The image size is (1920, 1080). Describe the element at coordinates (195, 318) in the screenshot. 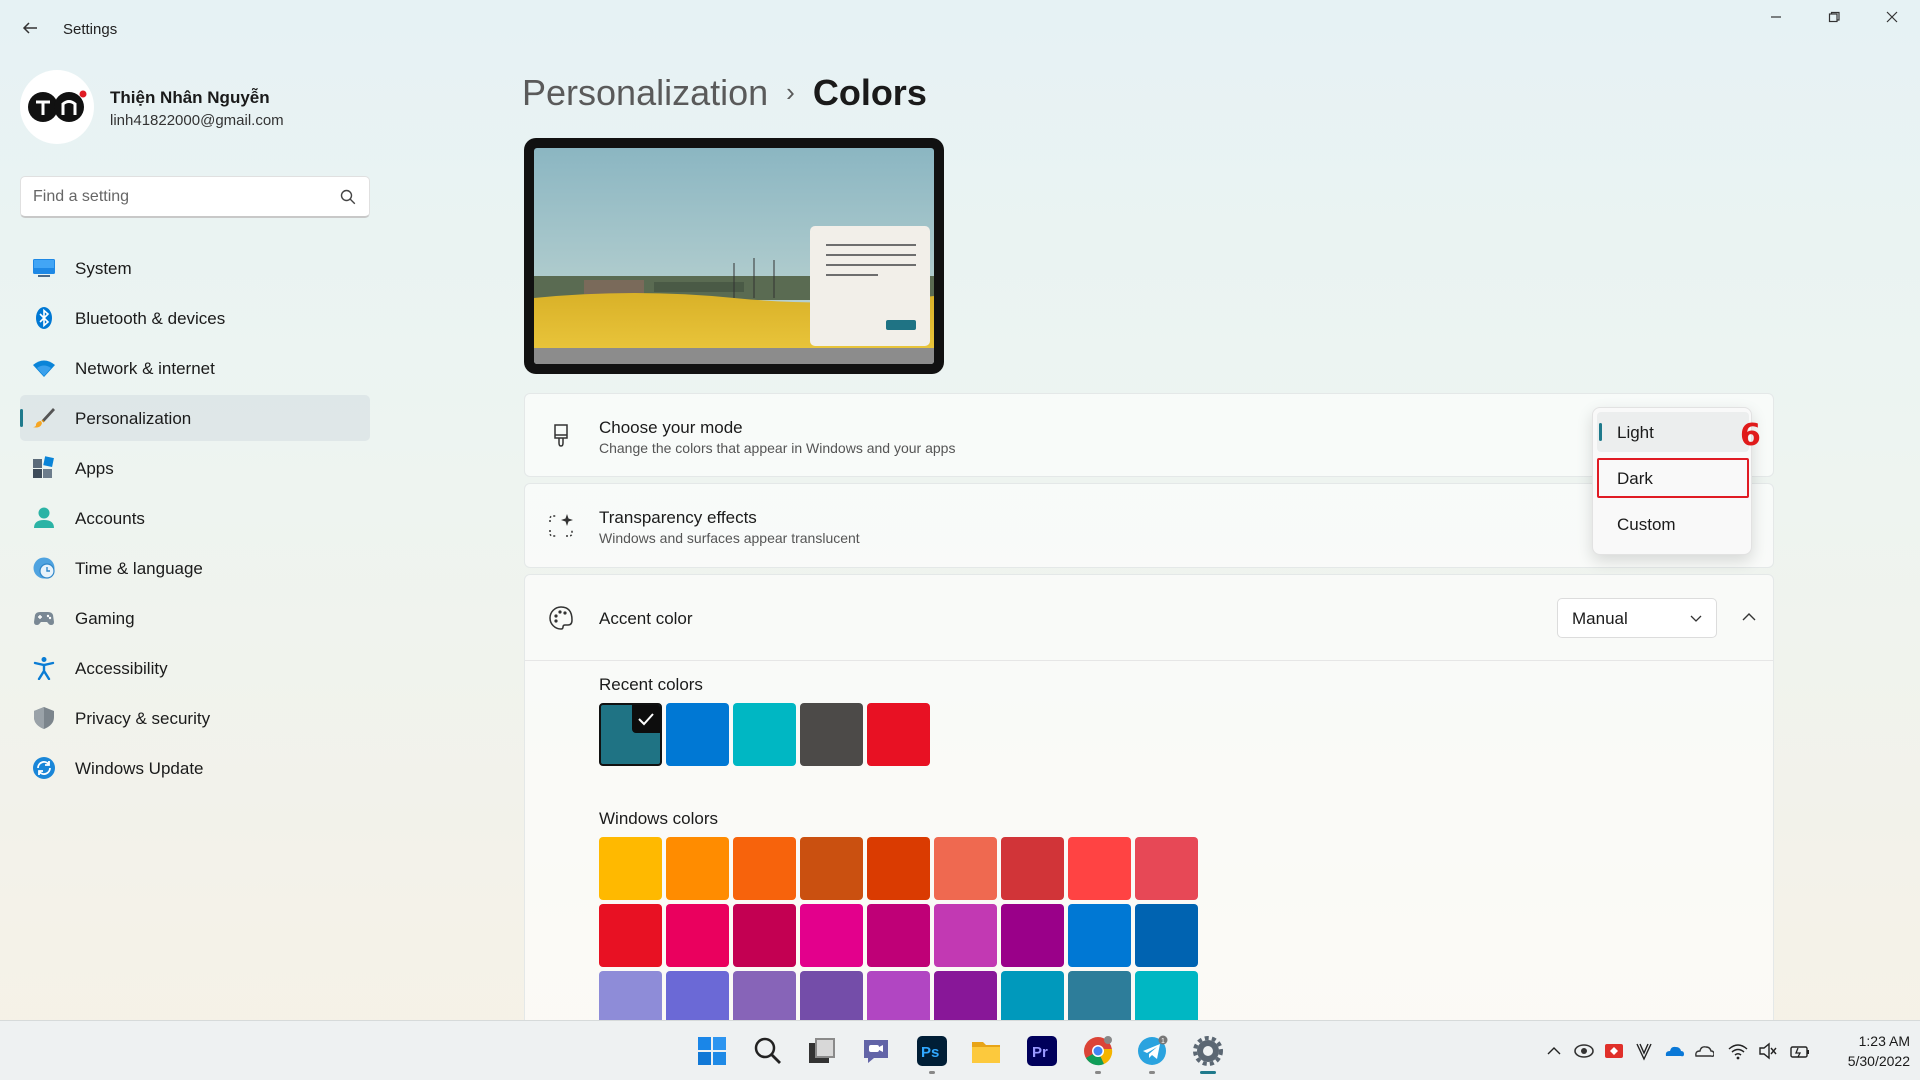

I see `sidebar-item-bluetooth: Bluetooth & devices` at that location.